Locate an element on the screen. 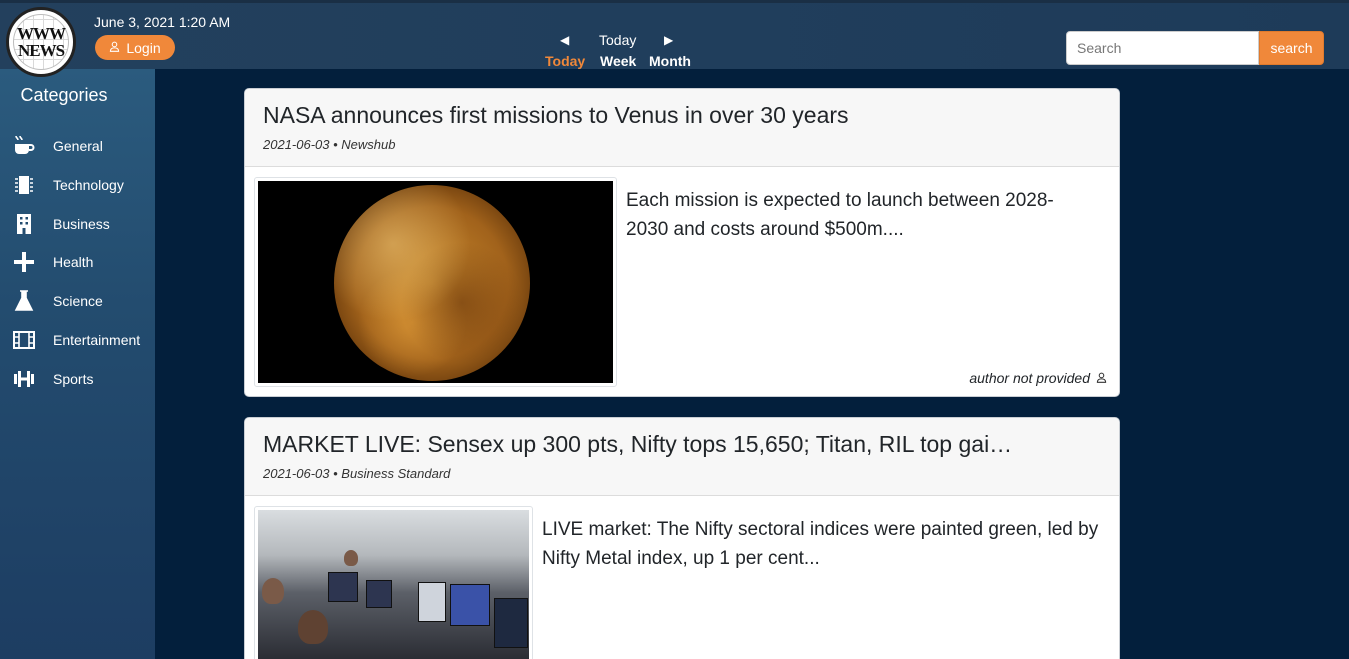 This screenshot has width=1349, height=659. sidebar-item-label: Science is located at coordinates (78, 301).